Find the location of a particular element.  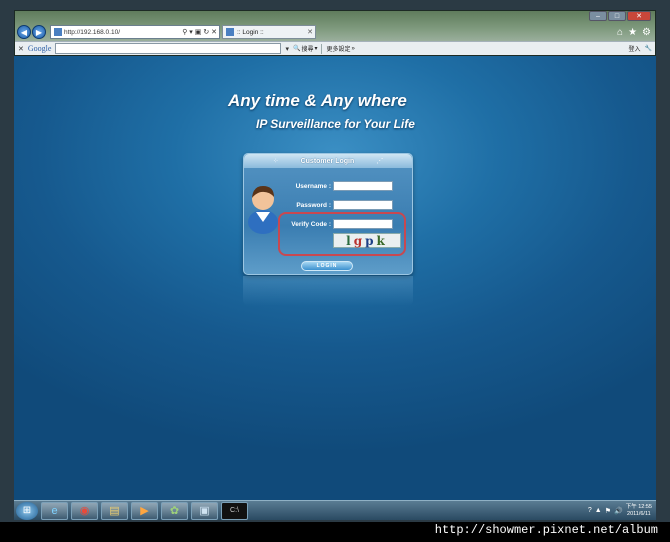

wrench-icon: 🔧 is located at coordinates (648, 48).